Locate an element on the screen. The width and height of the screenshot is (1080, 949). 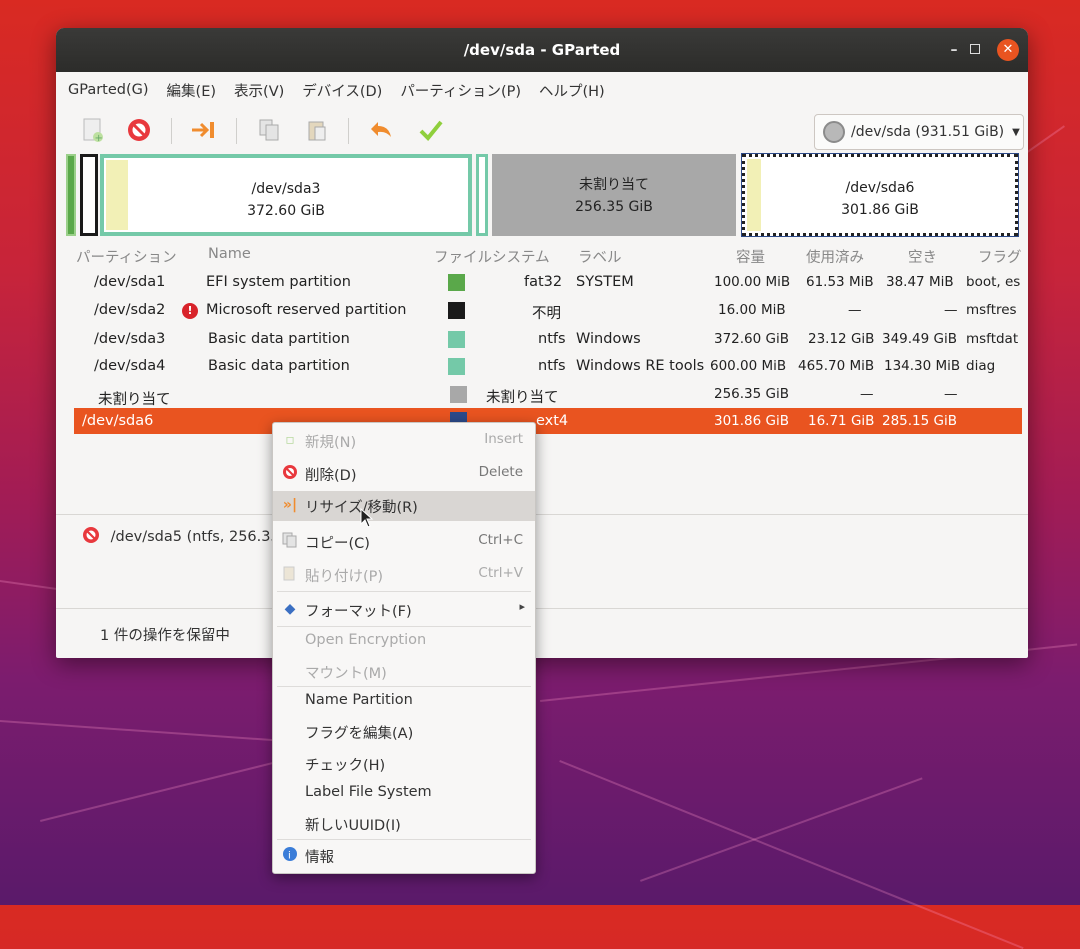
menu-item-format: ◆ フォーマット(F) ▸ is located at coordinates (404, 610).